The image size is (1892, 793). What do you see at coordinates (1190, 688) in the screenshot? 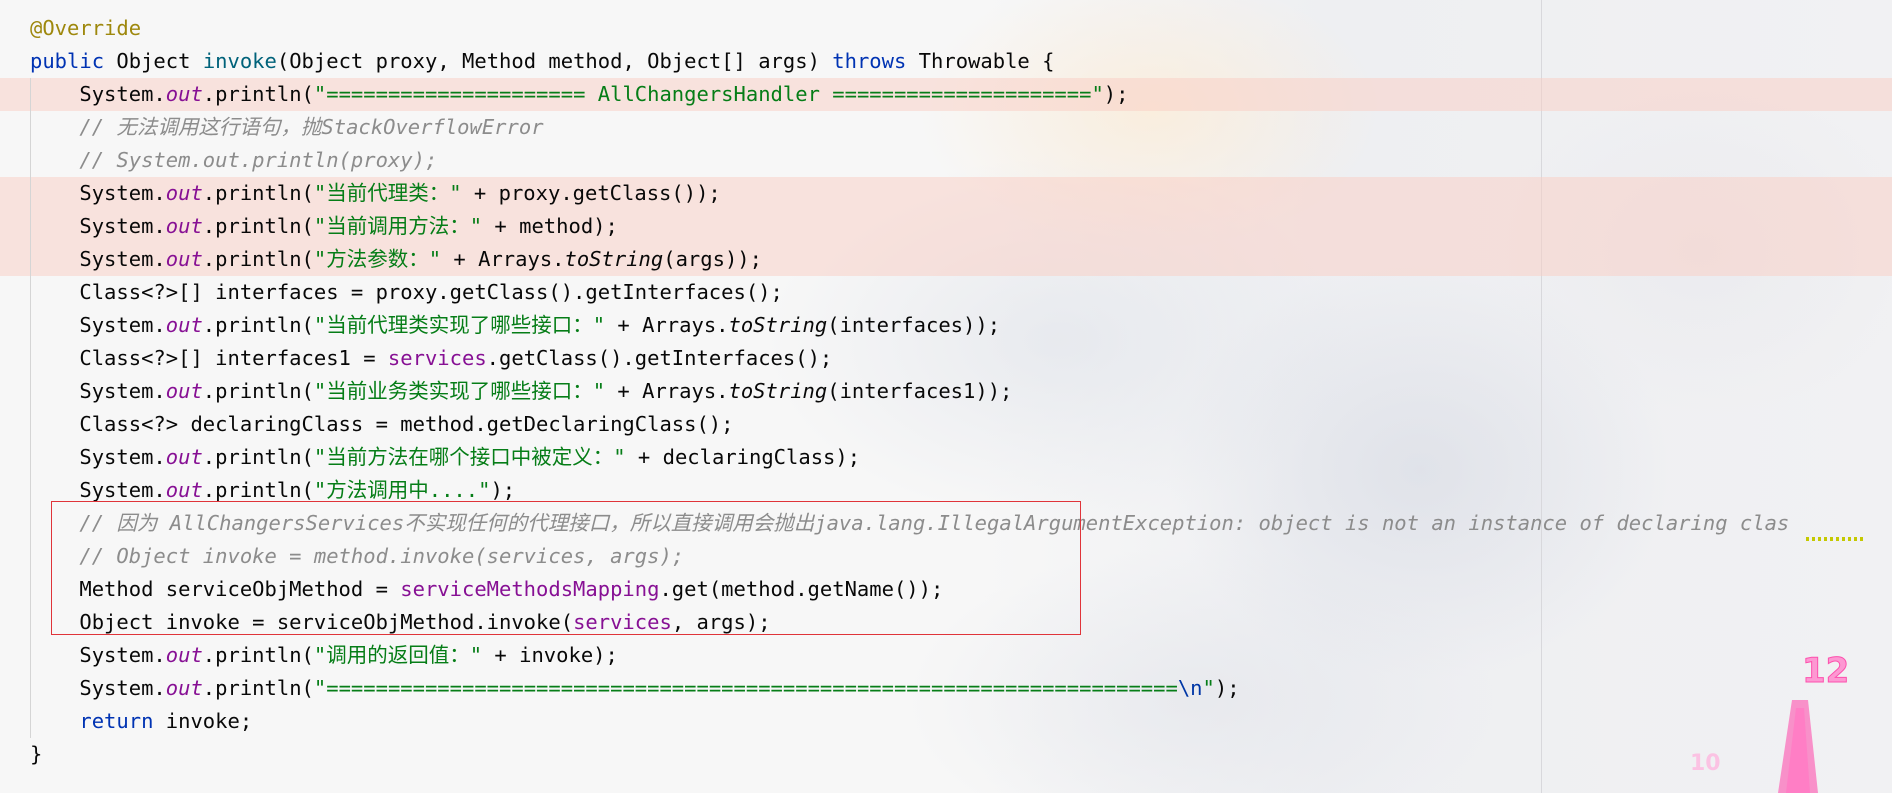
I see `code-token: \n` at bounding box center [1190, 688].